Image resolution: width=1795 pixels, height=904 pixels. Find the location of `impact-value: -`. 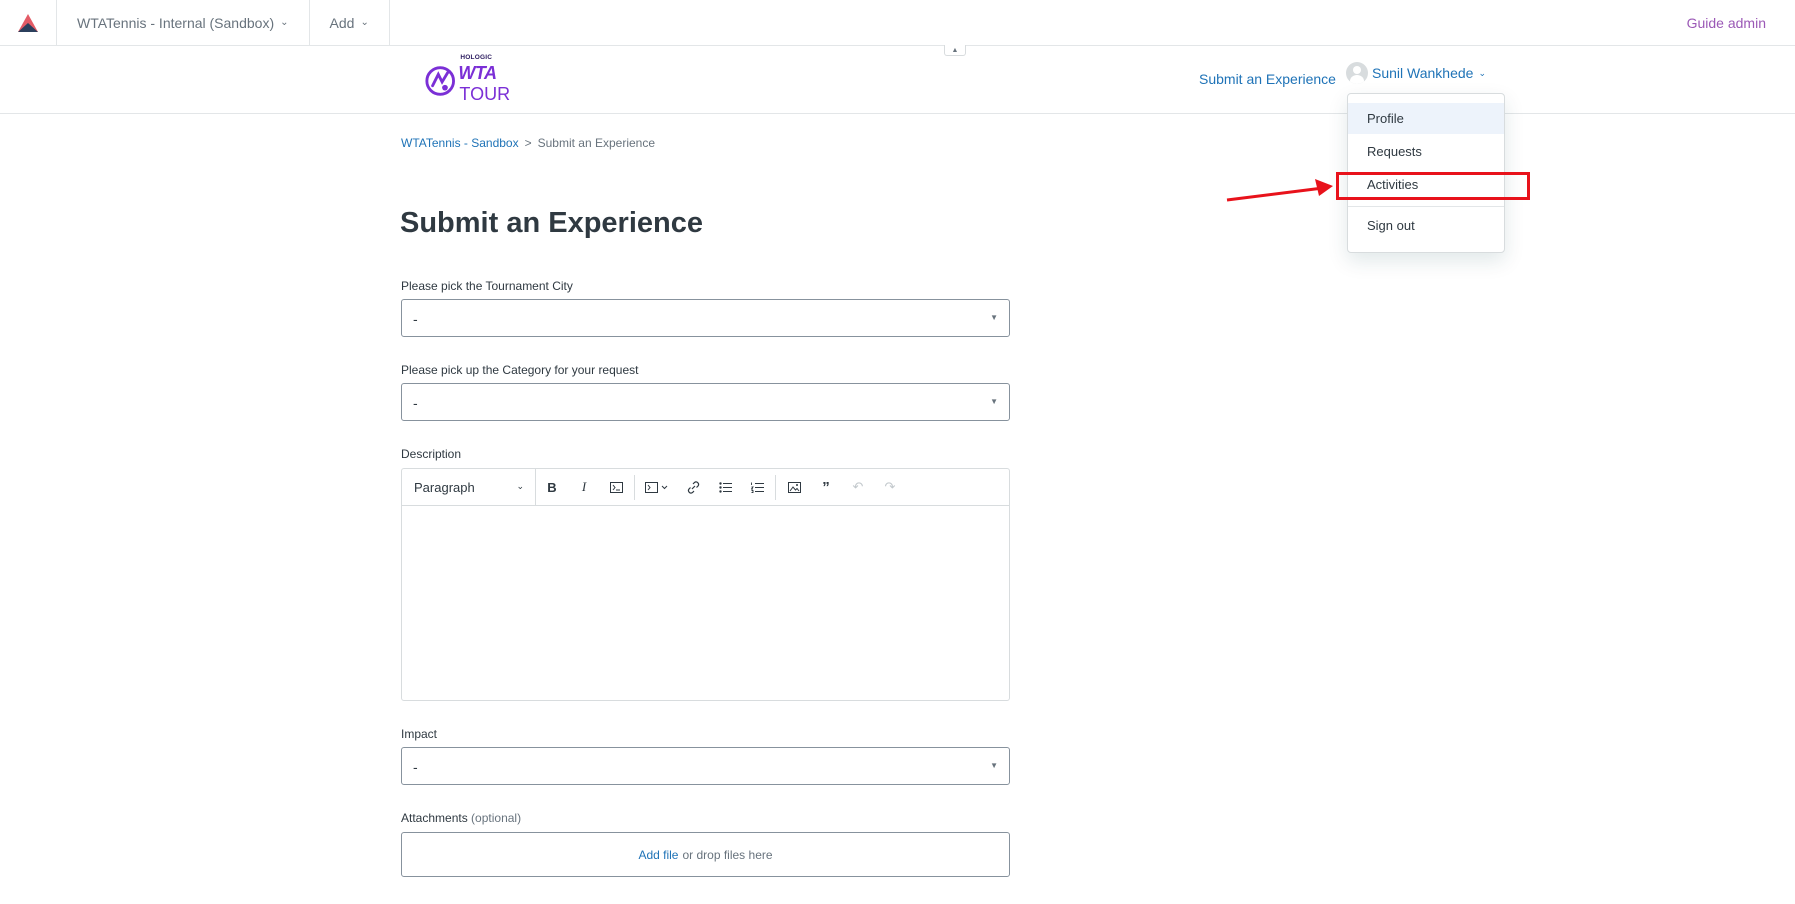

impact-value: - is located at coordinates (415, 767).